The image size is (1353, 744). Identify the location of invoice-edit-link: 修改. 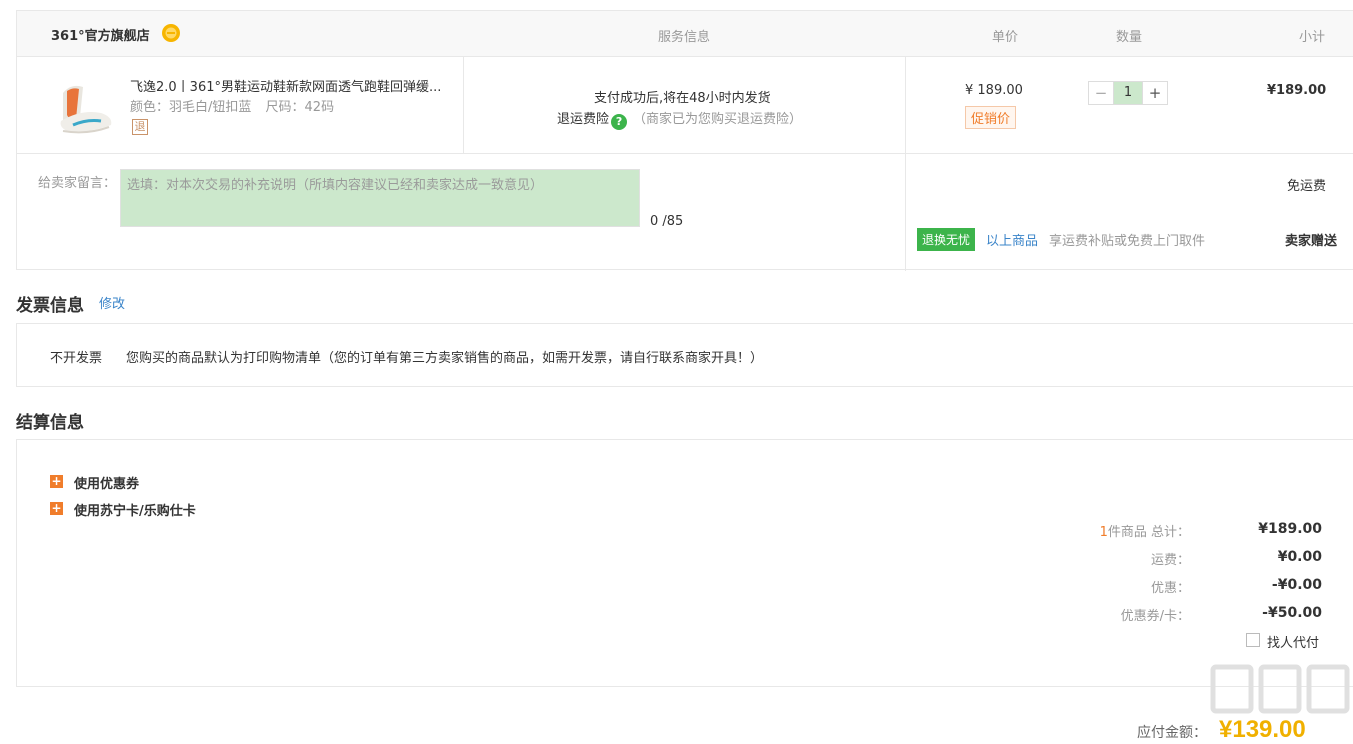
(112, 302).